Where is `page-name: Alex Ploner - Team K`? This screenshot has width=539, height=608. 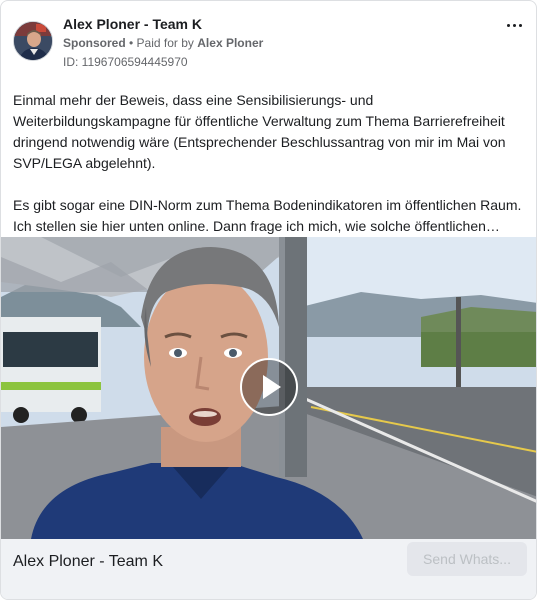
page-name: Alex Ploner - Team K is located at coordinates (132, 24).